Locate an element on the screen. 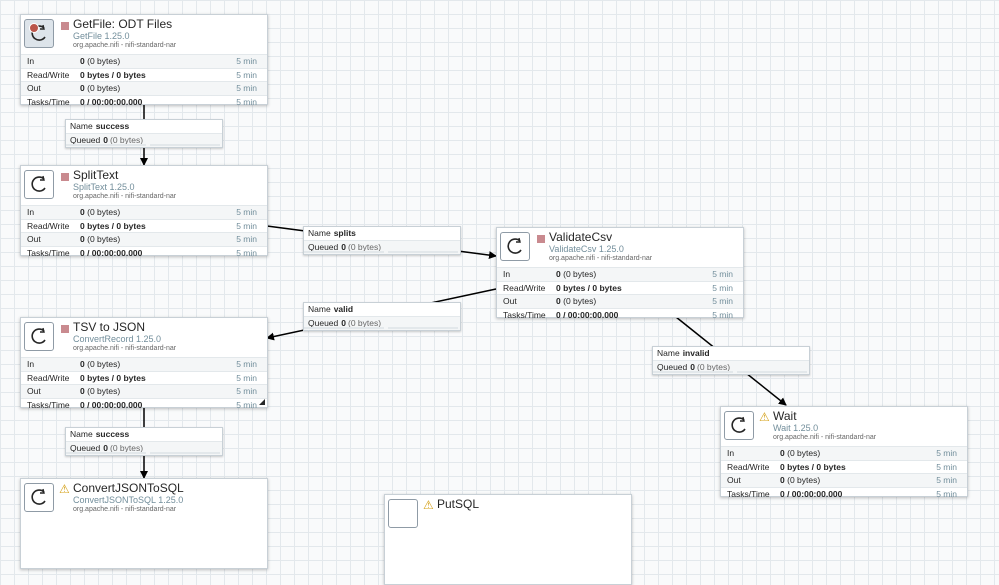 The width and height of the screenshot is (999, 585). processor-type: SplitText 1.25.0 is located at coordinates (104, 187).